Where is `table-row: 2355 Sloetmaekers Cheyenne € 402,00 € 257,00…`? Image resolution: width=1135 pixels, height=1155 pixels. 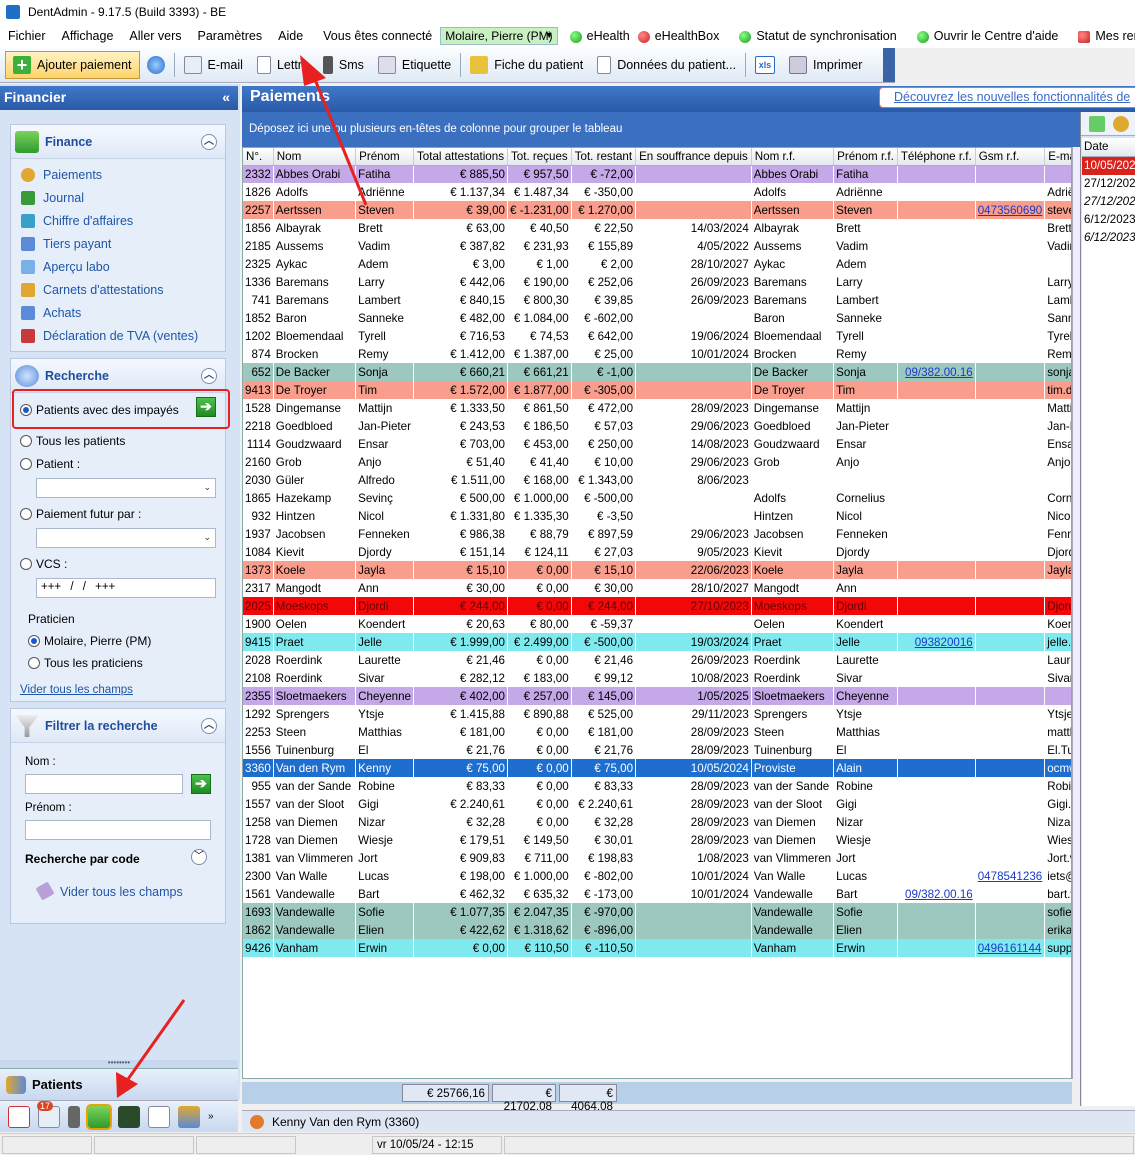 table-row: 2355 Sloetmaekers Cheyenne € 402,00 € 257,00… is located at coordinates (657, 696).